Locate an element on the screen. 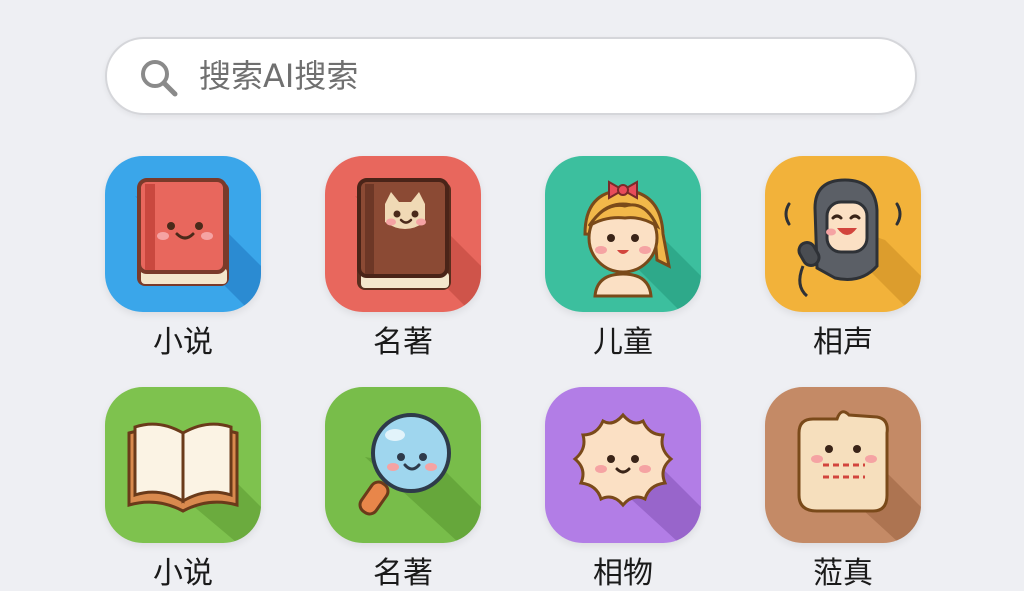  red-book-icon is located at coordinates (198, 245).